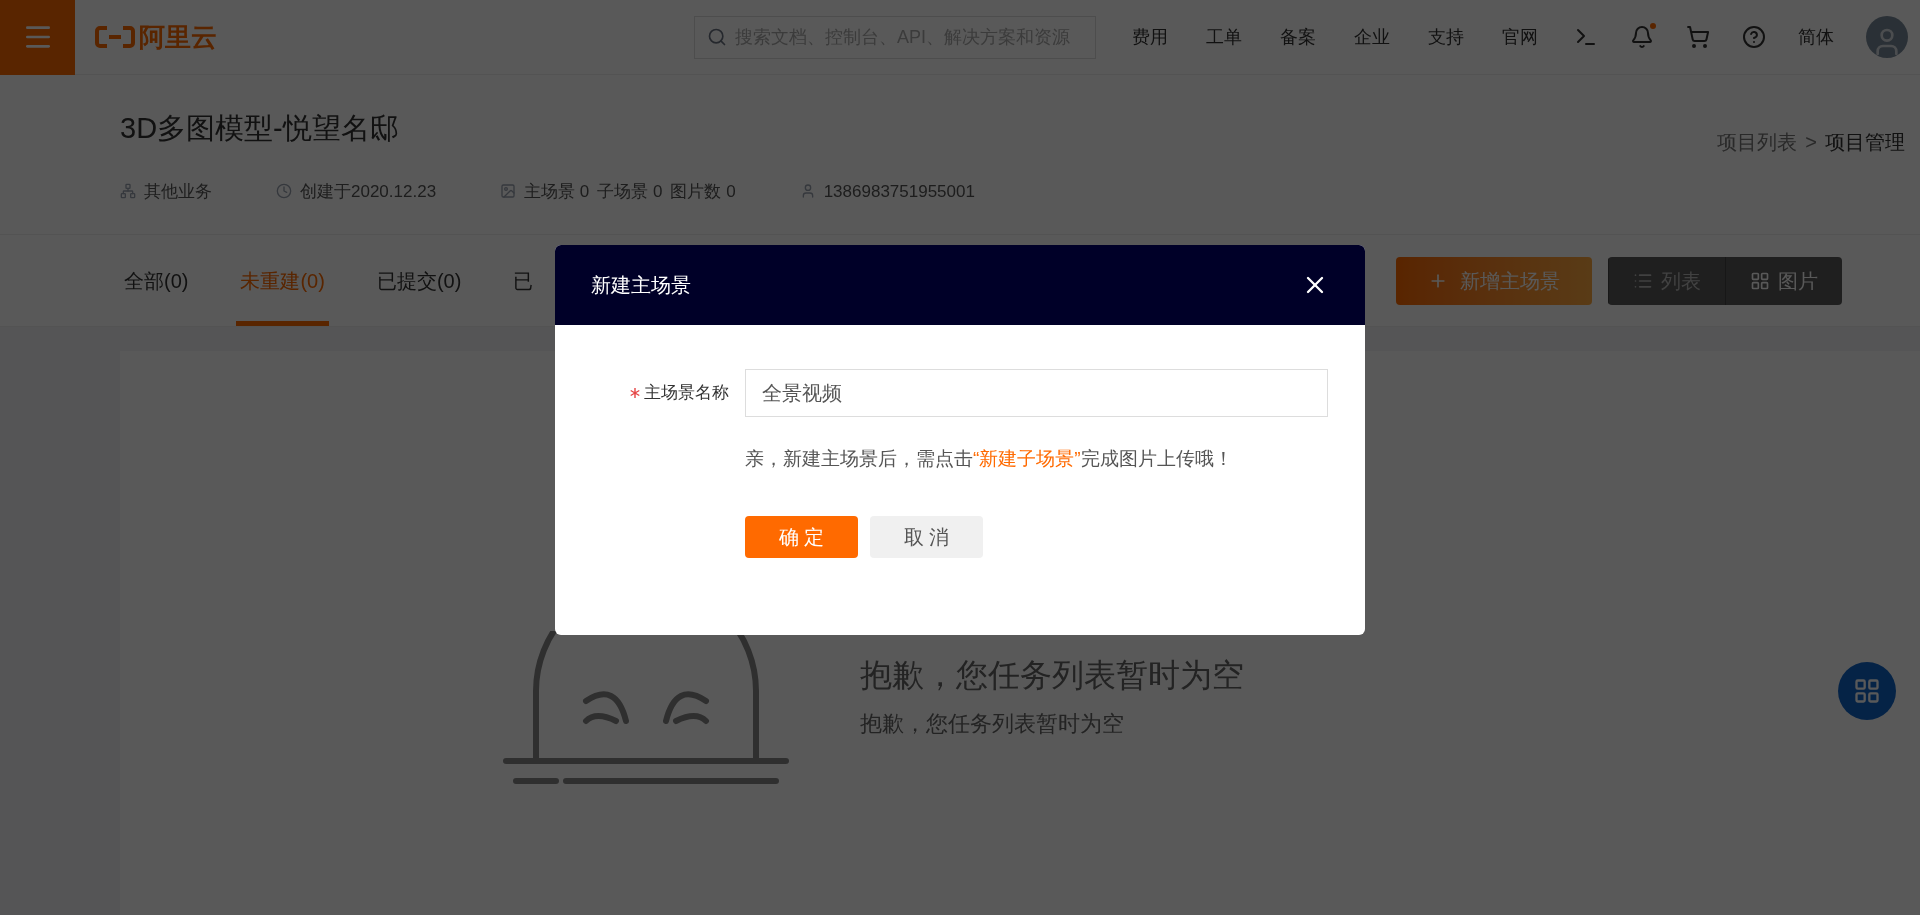 Image resolution: width=1920 pixels, height=915 pixels. I want to click on meta-text: 其他业务, so click(178, 191).